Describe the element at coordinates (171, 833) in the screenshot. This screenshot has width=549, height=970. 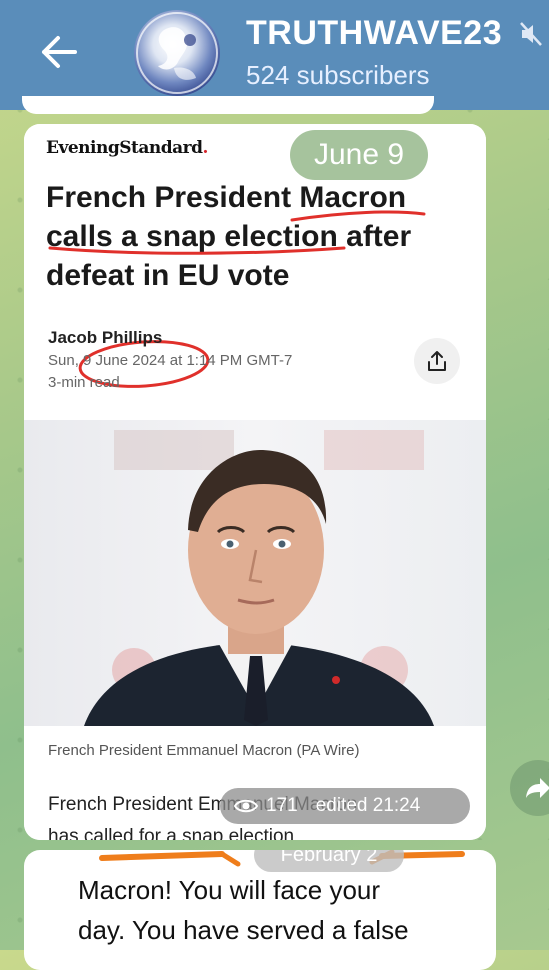
I see `article-body-text-next: has called for a snap election` at that location.